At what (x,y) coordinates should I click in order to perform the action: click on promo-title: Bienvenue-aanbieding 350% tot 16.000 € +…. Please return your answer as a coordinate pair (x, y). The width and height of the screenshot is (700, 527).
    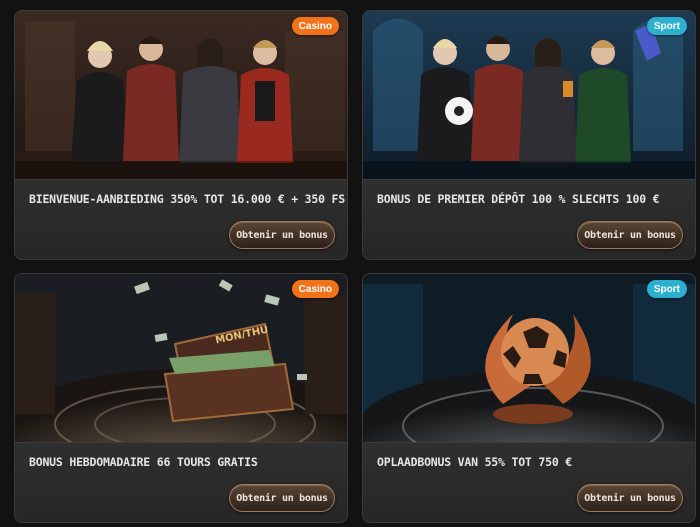
    Looking at the image, I should click on (187, 199).